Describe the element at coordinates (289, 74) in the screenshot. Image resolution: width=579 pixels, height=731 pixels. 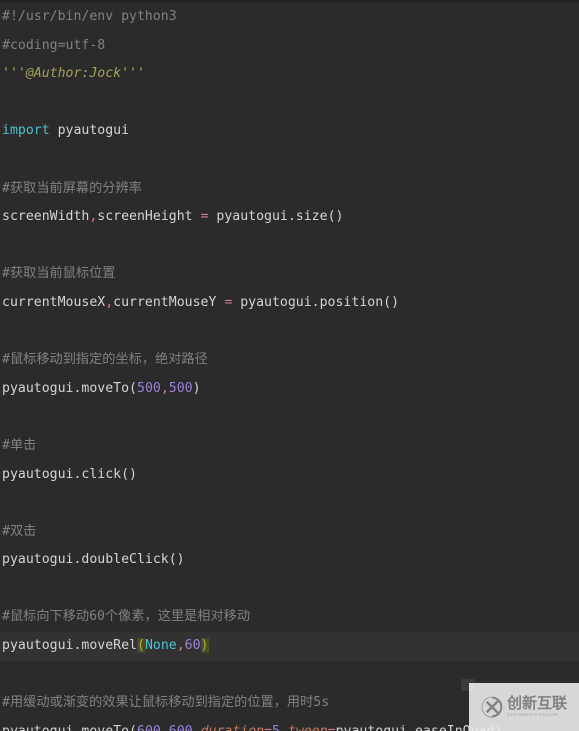
I see `code-line: '''@Author:Jock'''` at that location.